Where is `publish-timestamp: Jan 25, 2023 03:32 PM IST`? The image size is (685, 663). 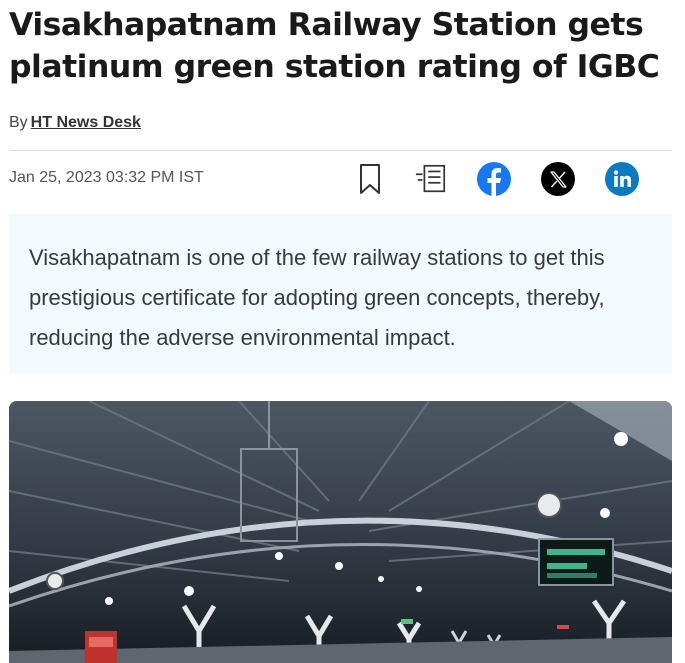 publish-timestamp: Jan 25, 2023 03:32 PM IST is located at coordinates (106, 177).